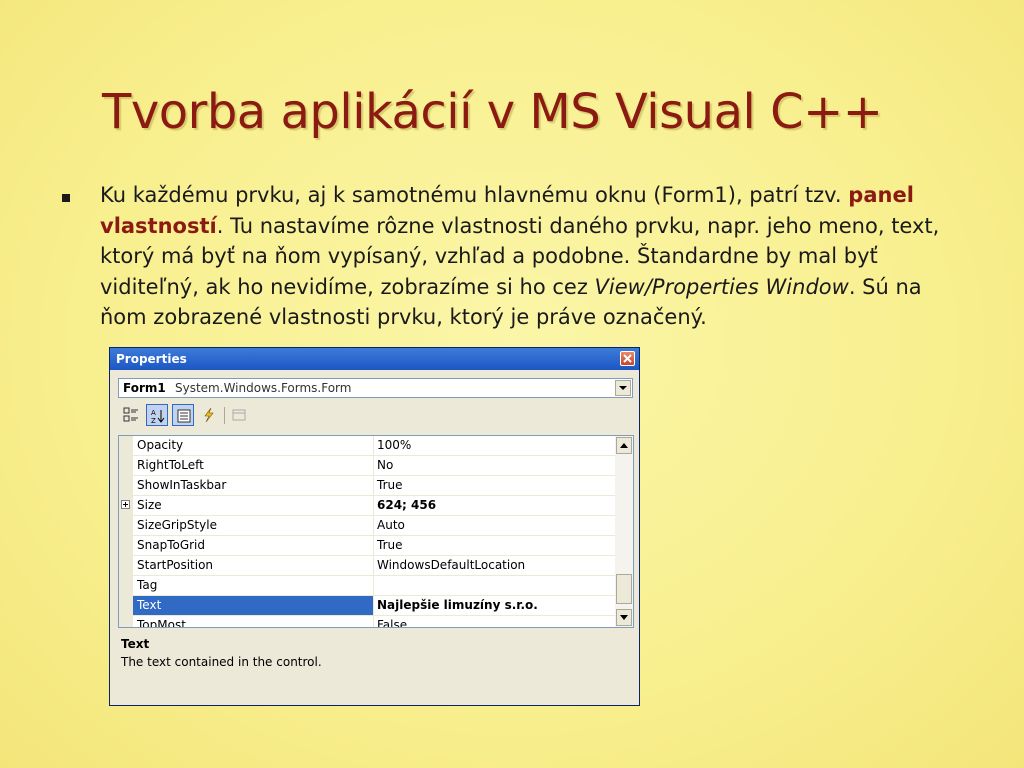 Image resolution: width=1024 pixels, height=768 pixels. I want to click on close-button, so click(627, 358).